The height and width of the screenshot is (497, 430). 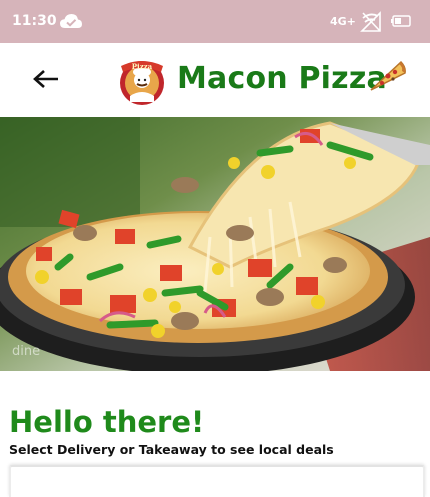 I want to click on status-bar: 11:30 4G+, so click(x=215, y=21).